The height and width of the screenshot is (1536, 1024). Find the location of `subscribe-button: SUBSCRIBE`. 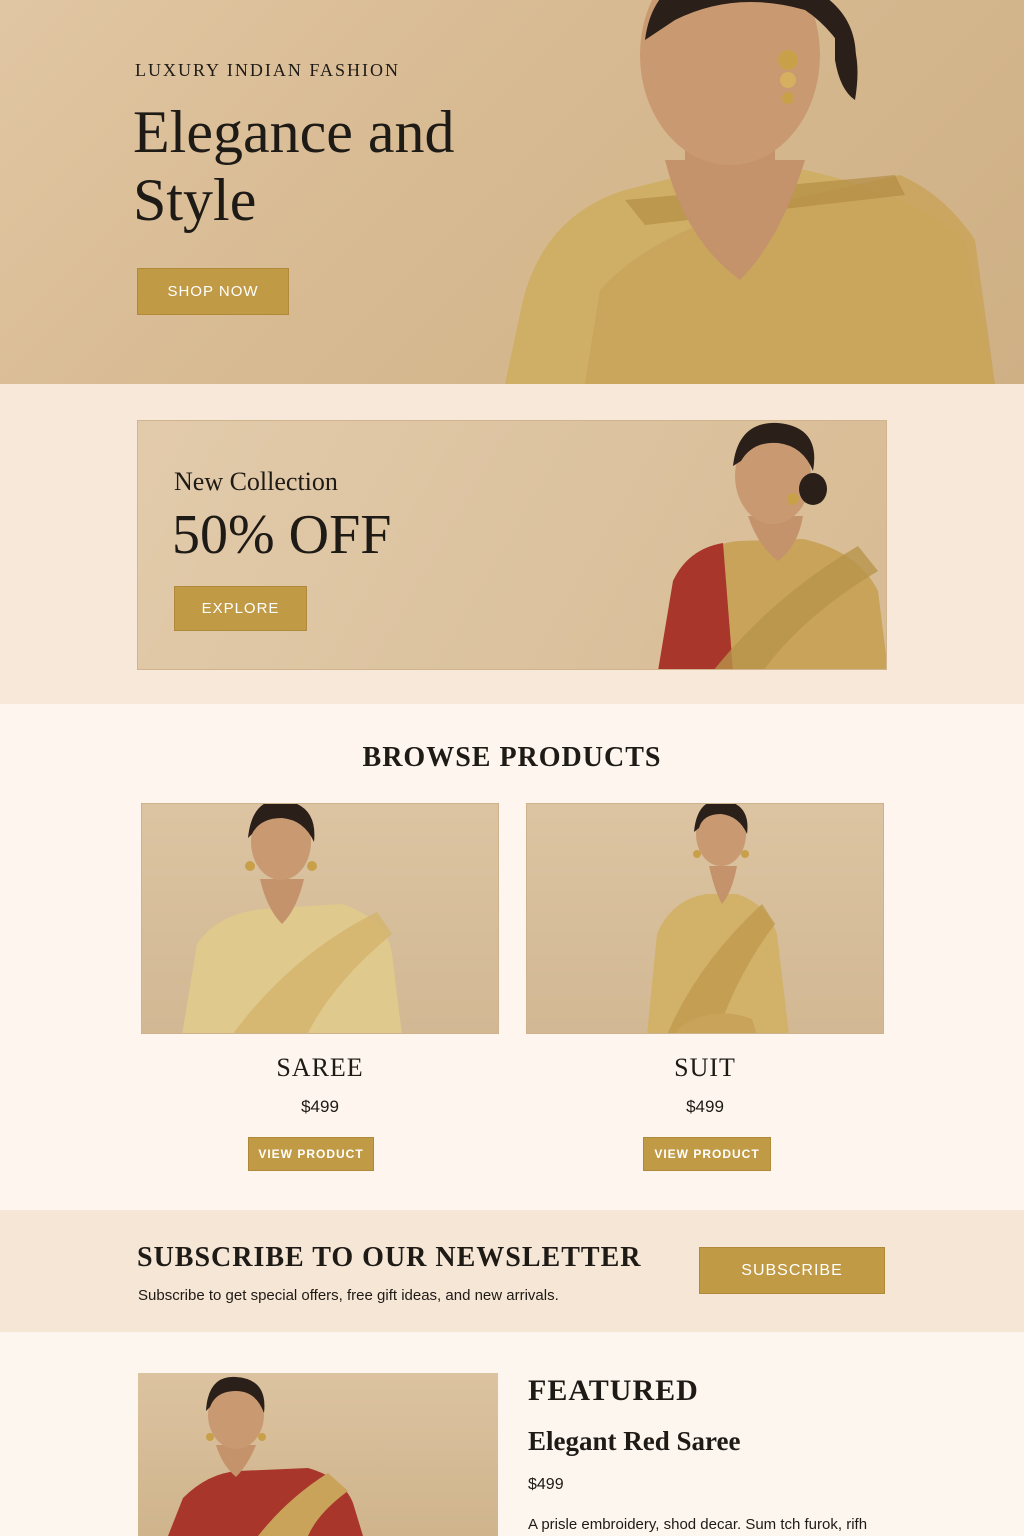

subscribe-button: SUBSCRIBE is located at coordinates (792, 1270).